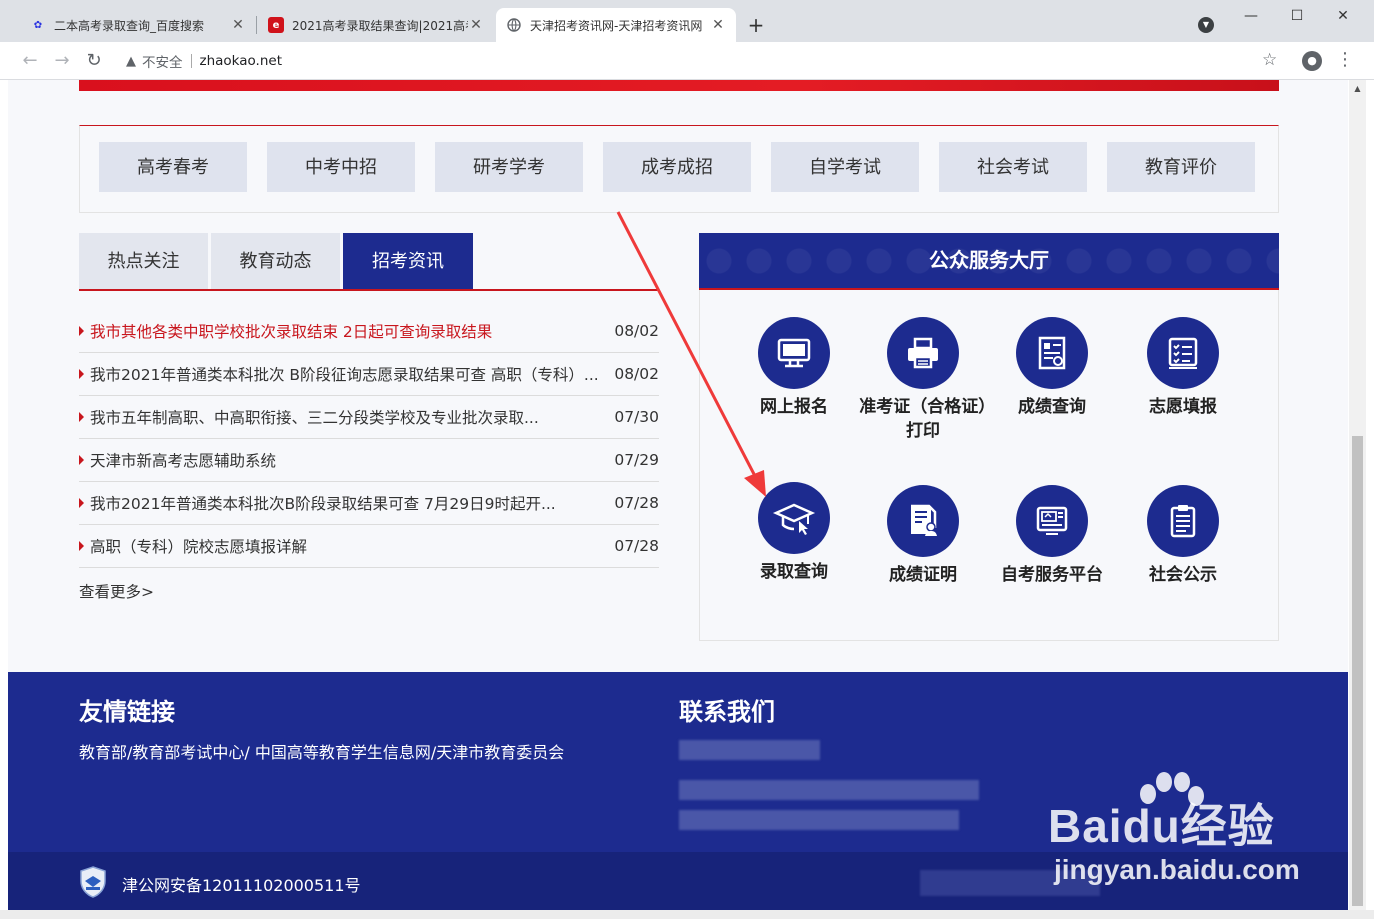 The image size is (1374, 919). What do you see at coordinates (923, 419) in the screenshot?
I see `service-label: 准考证（合格证）打印` at bounding box center [923, 419].